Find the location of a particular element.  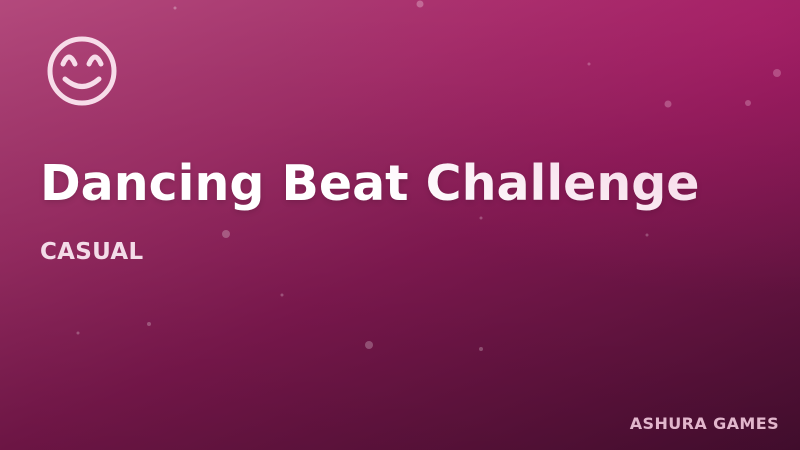

game-title: Dancing Beat Challenge is located at coordinates (370, 183).